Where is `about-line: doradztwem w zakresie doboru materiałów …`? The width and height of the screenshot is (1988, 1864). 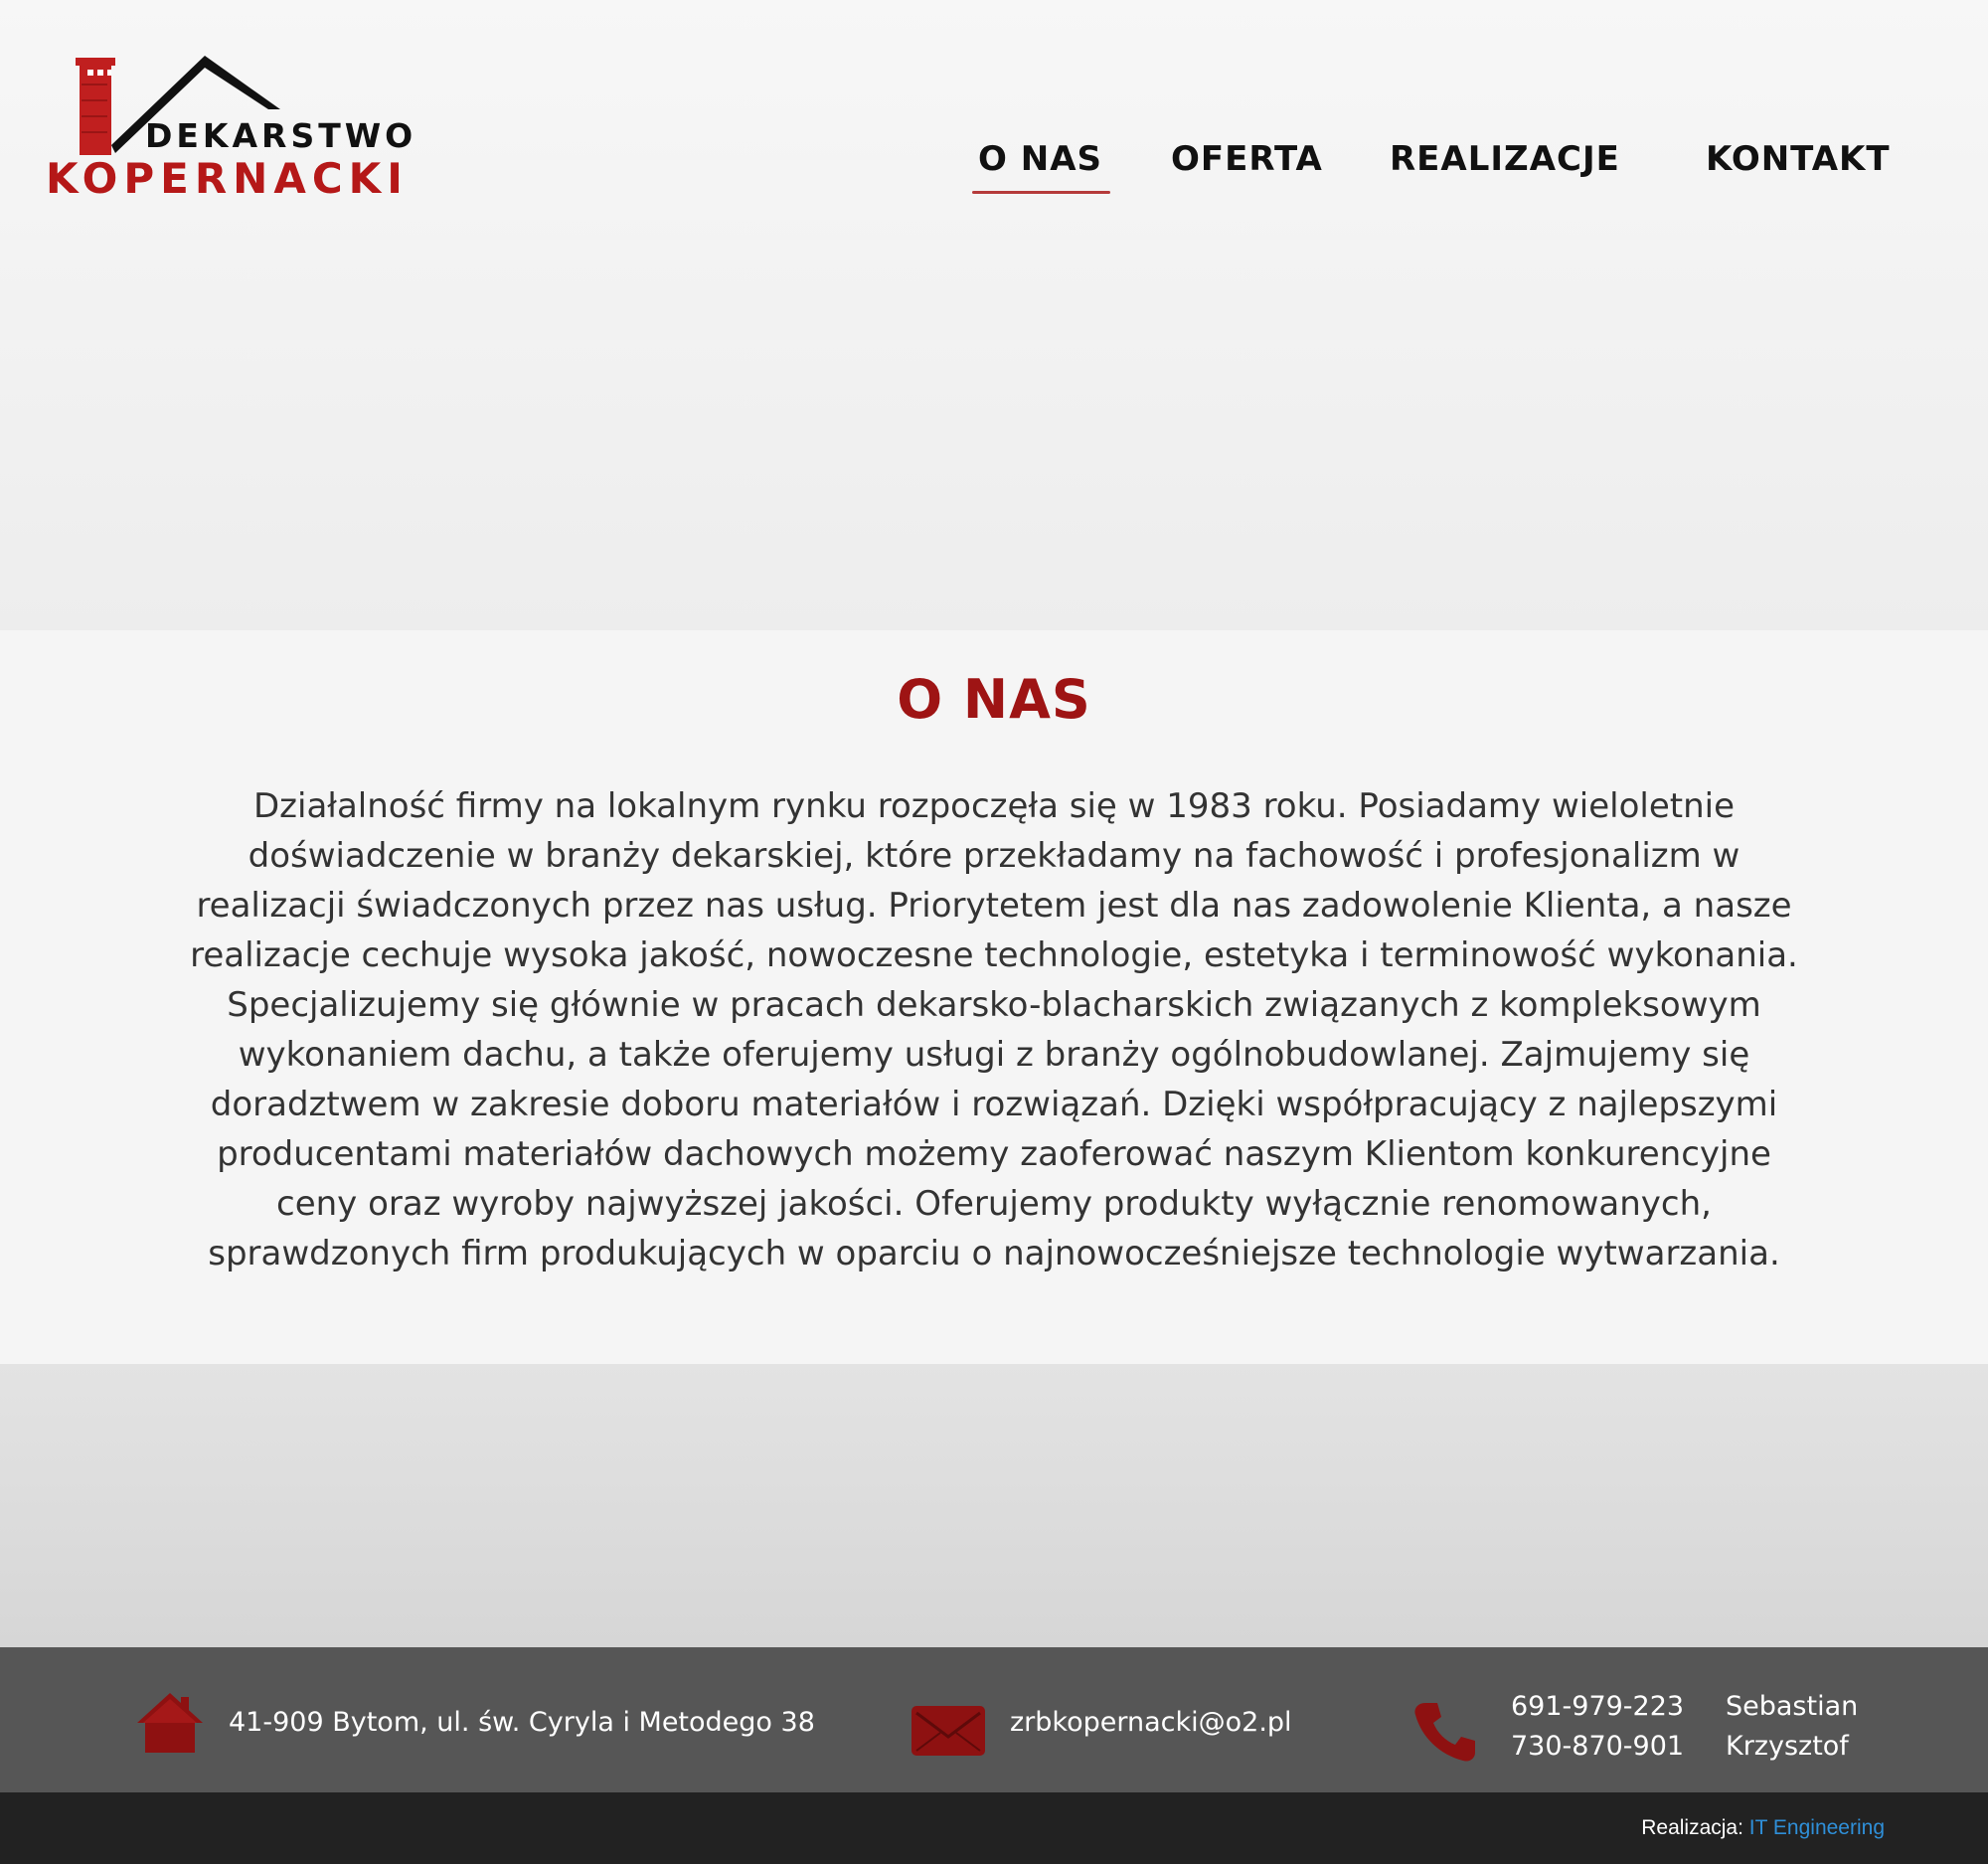
about-line: doradztwem w zakresie doboru materiałów … is located at coordinates (994, 1105).